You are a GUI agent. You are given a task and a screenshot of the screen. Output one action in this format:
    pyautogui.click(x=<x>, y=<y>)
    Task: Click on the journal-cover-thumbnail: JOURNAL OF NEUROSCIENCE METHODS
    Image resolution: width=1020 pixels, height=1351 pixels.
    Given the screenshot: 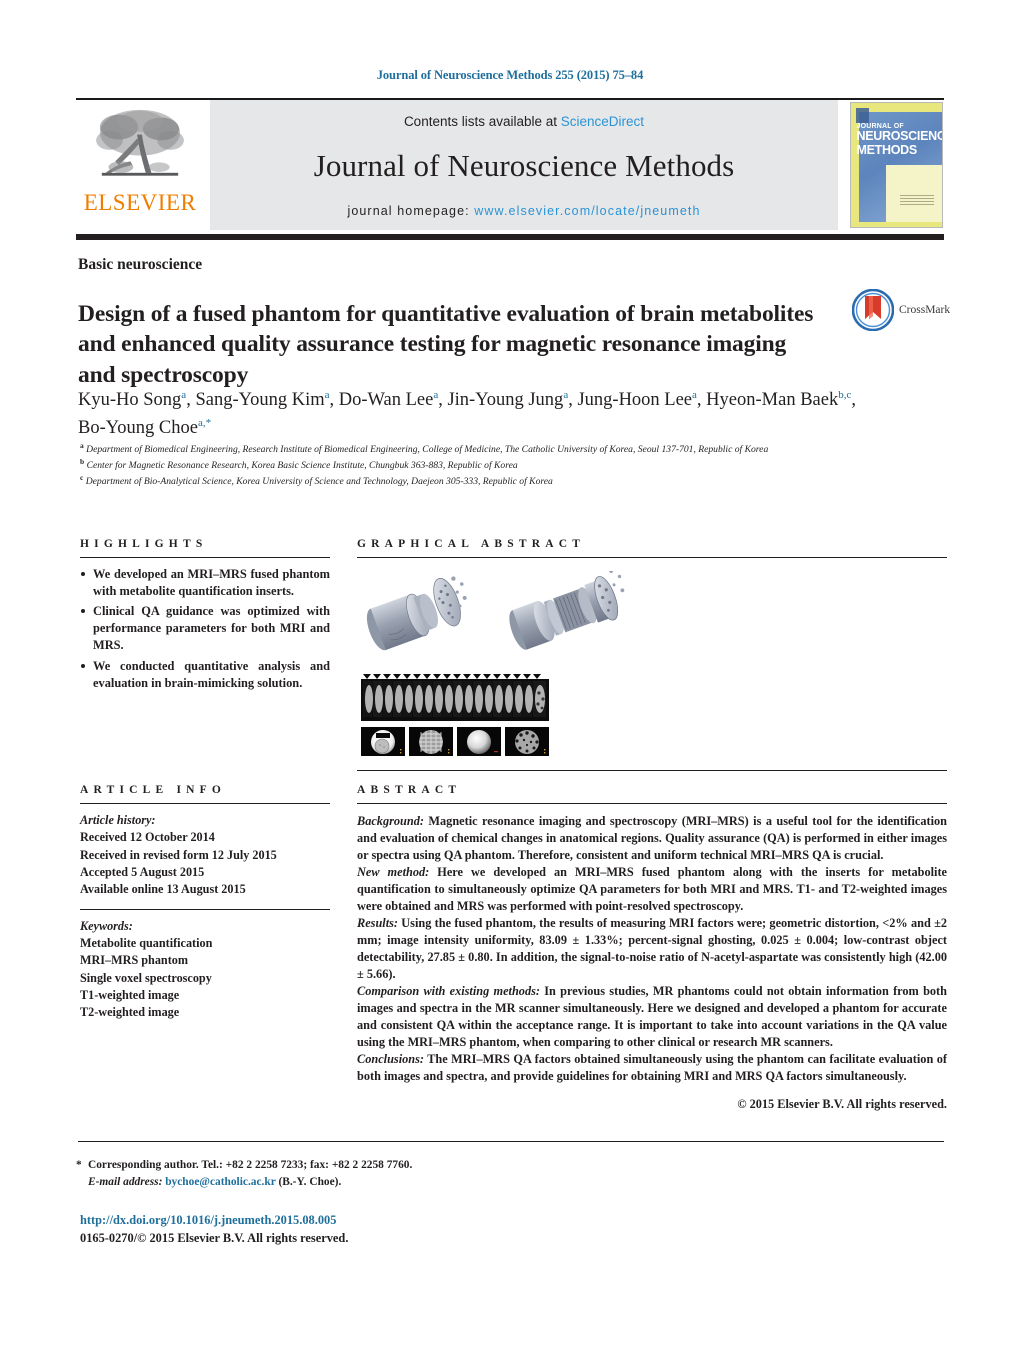 What is the action you would take?
    pyautogui.click(x=896, y=165)
    